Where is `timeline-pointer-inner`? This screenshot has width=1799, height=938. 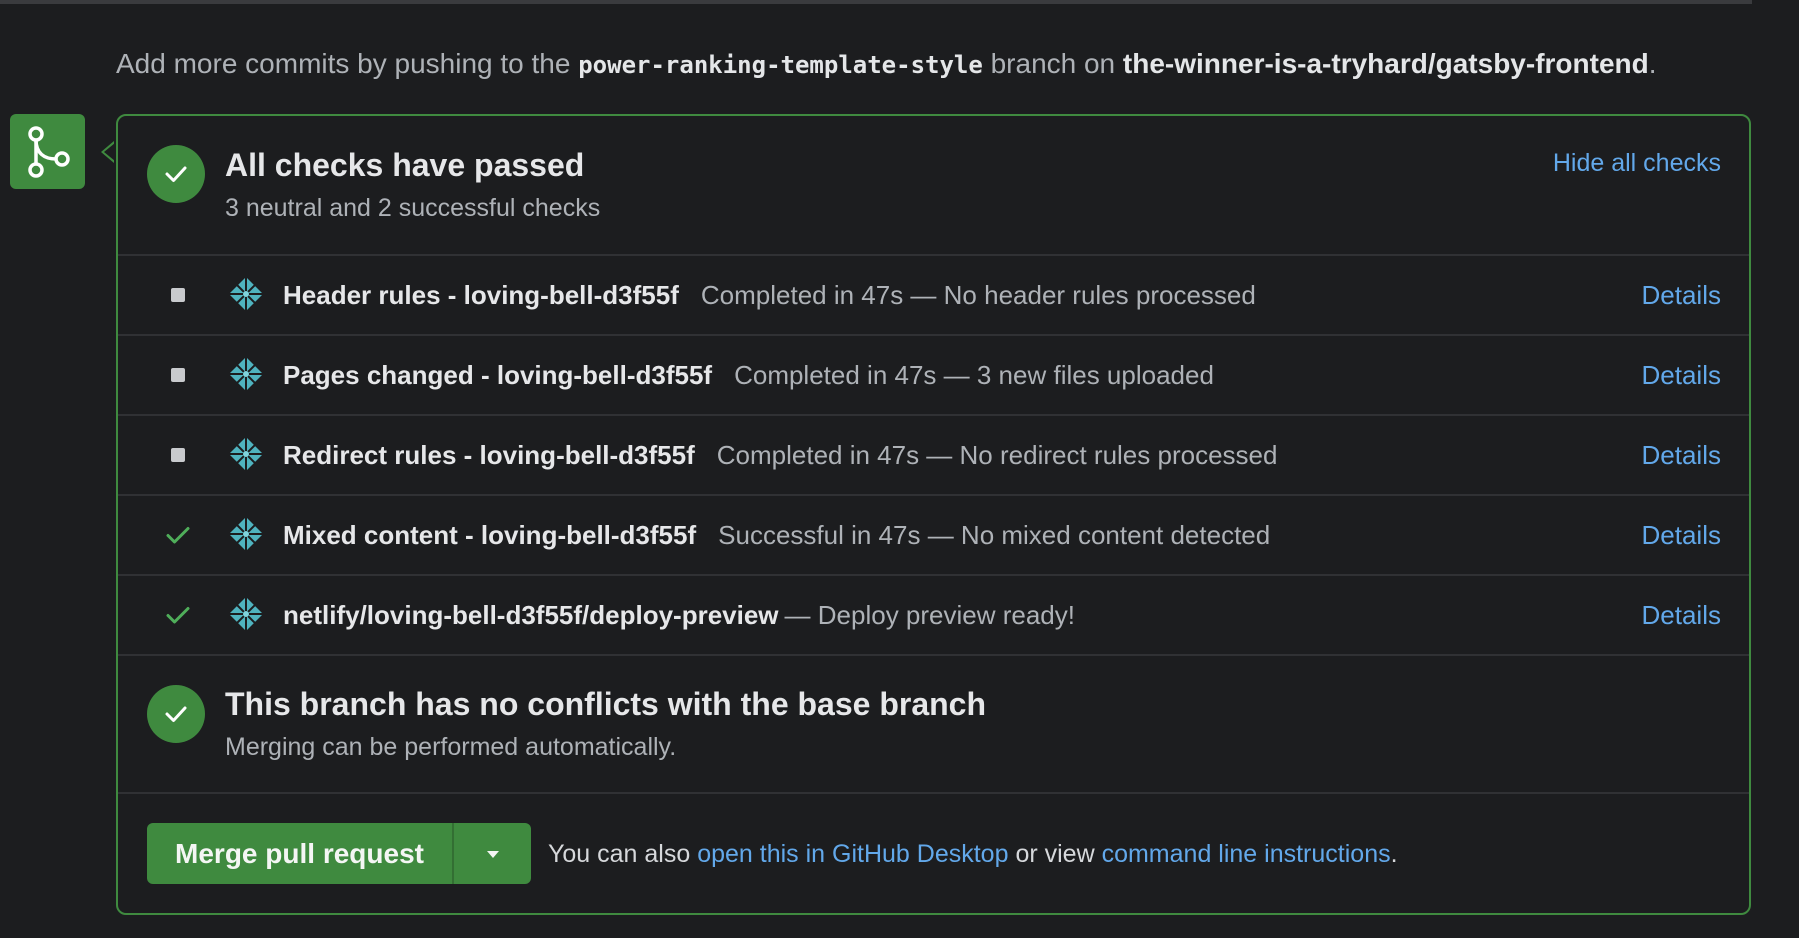
timeline-pointer-inner is located at coordinates (109, 152).